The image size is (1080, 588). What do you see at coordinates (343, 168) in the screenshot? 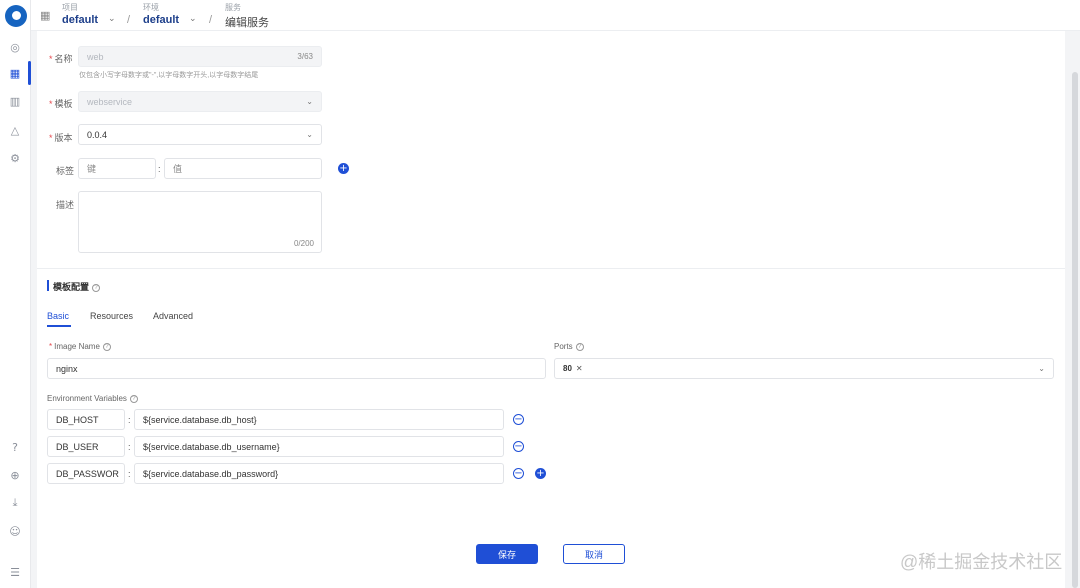
I see `add-tag-button: +` at bounding box center [343, 168].